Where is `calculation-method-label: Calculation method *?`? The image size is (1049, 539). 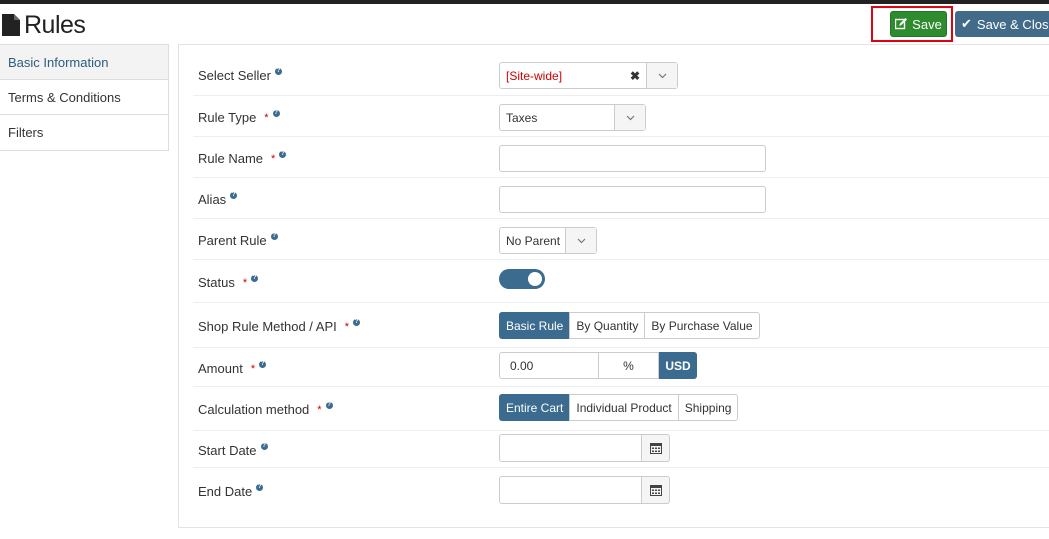
calculation-method-label: Calculation method *? is located at coordinates (265, 409).